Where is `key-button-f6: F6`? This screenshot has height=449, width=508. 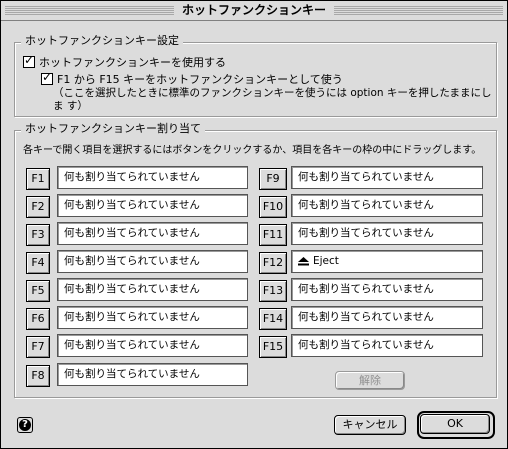 key-button-f6: F6 is located at coordinates (38, 319).